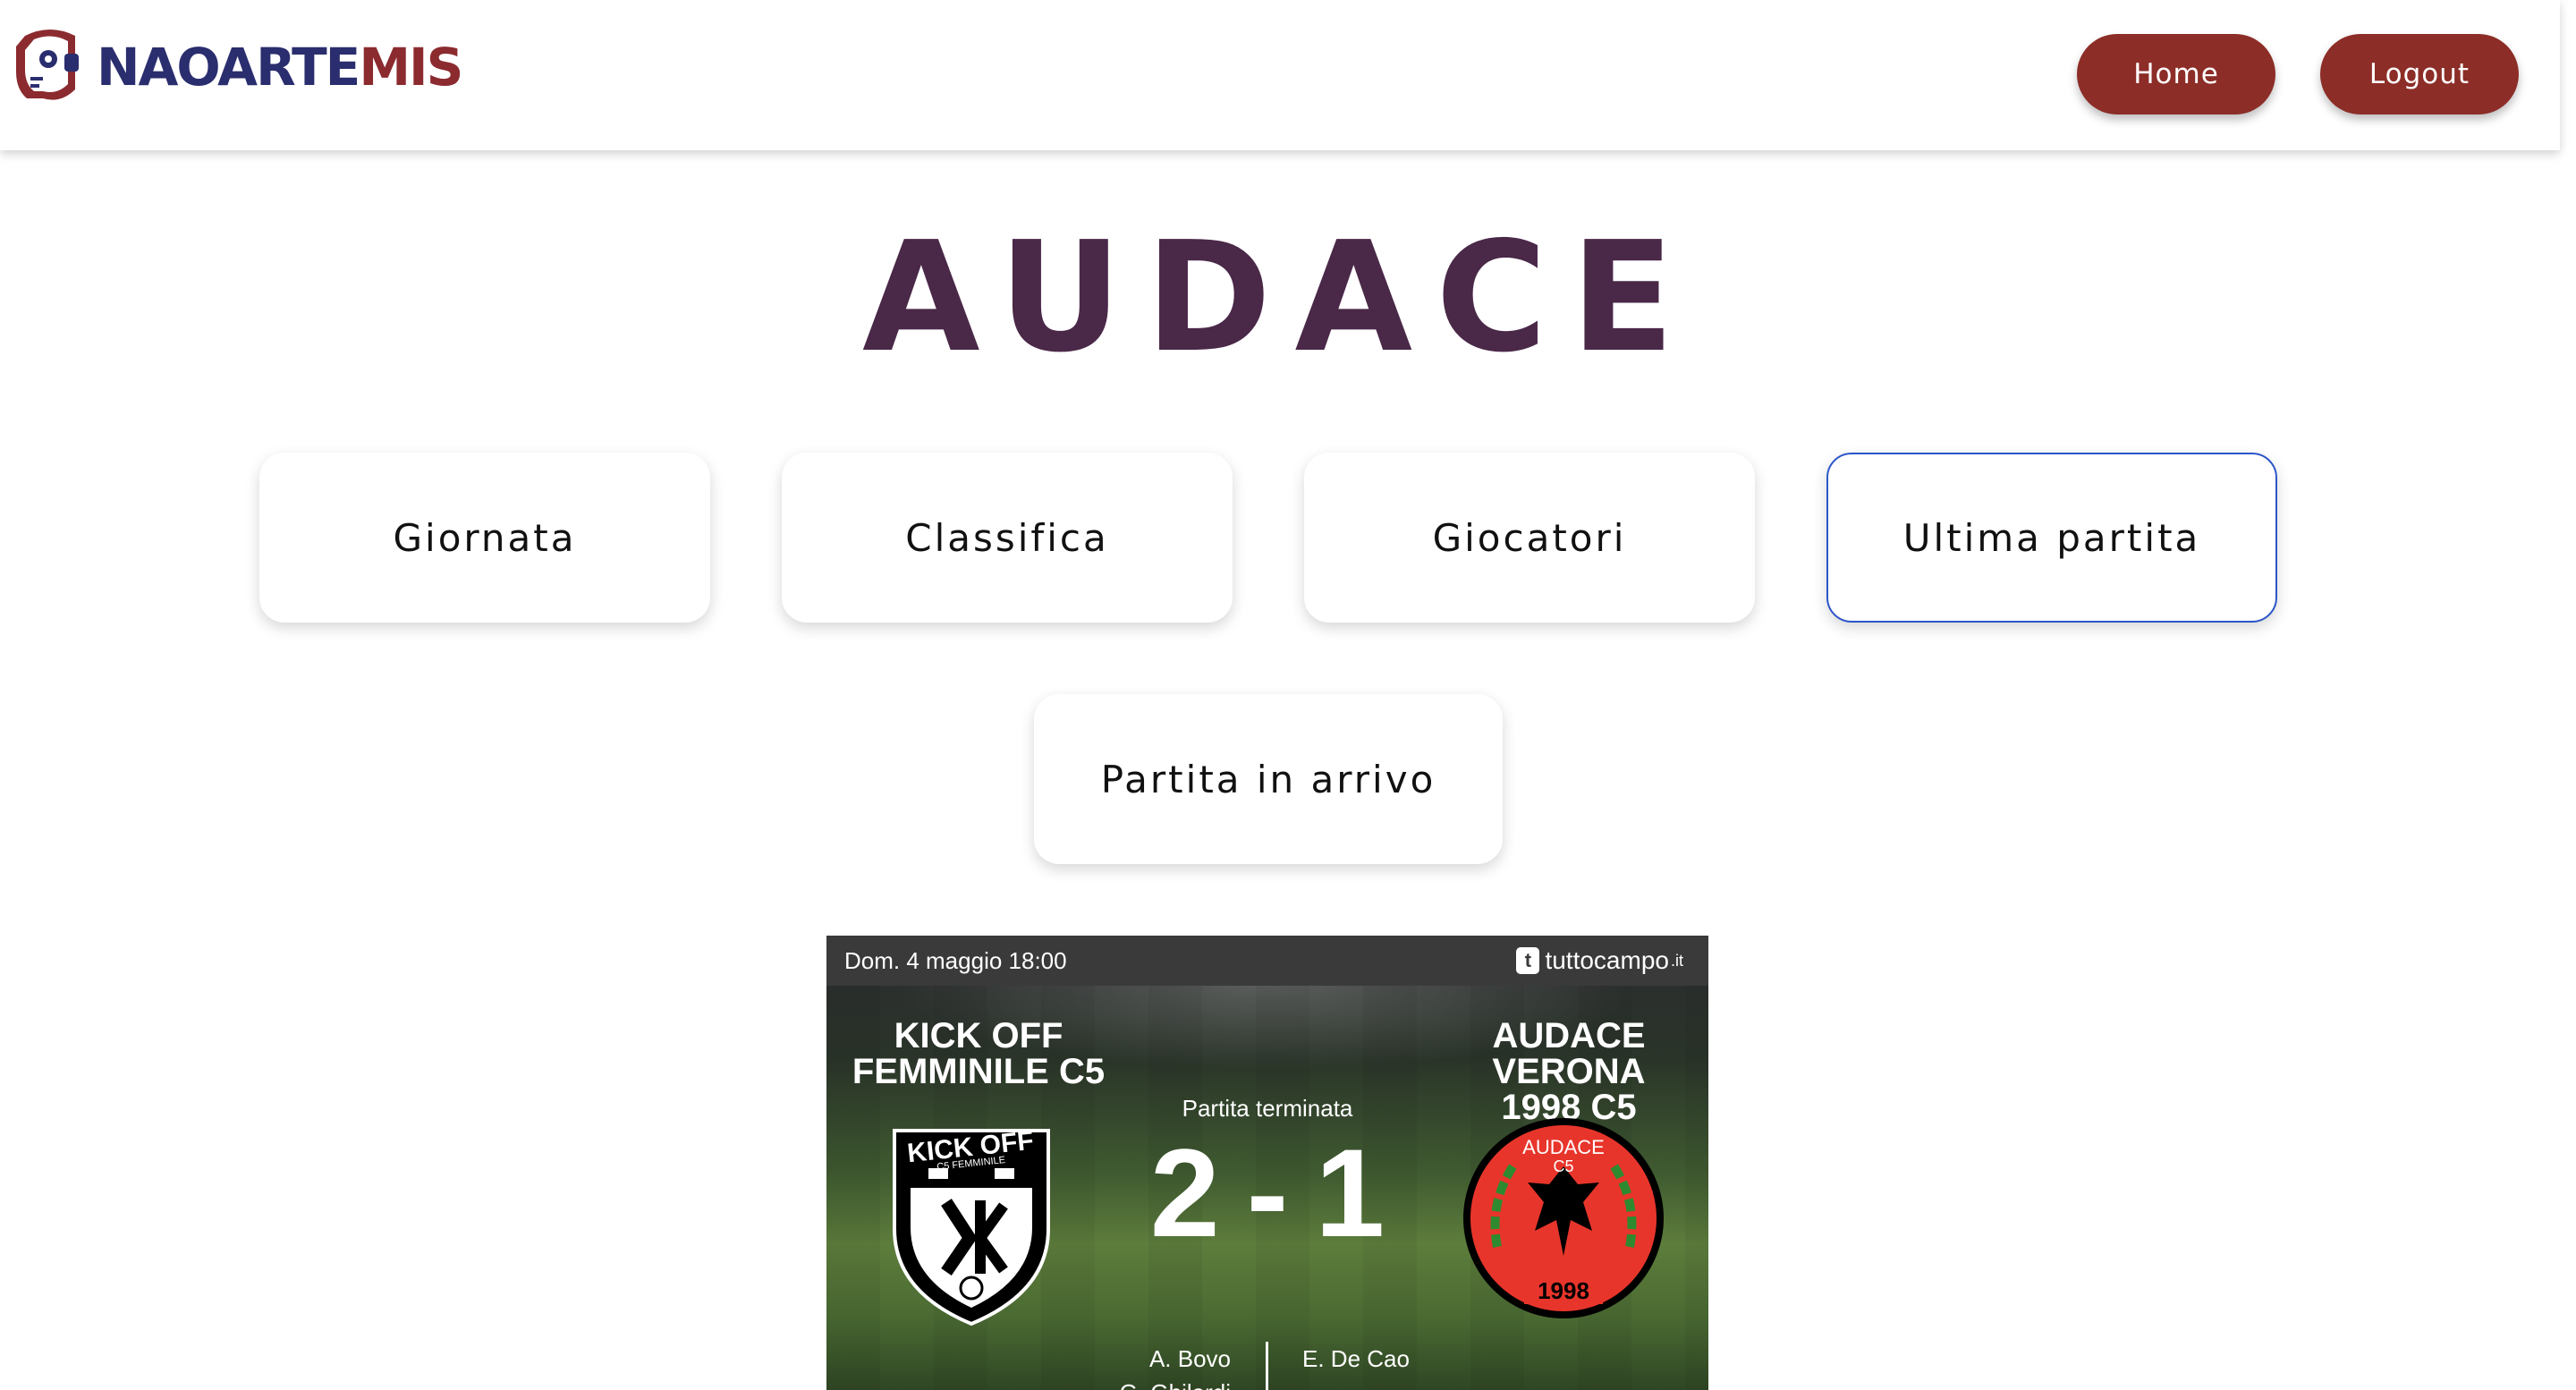  I want to click on brand-tld: .it, so click(1676, 960).